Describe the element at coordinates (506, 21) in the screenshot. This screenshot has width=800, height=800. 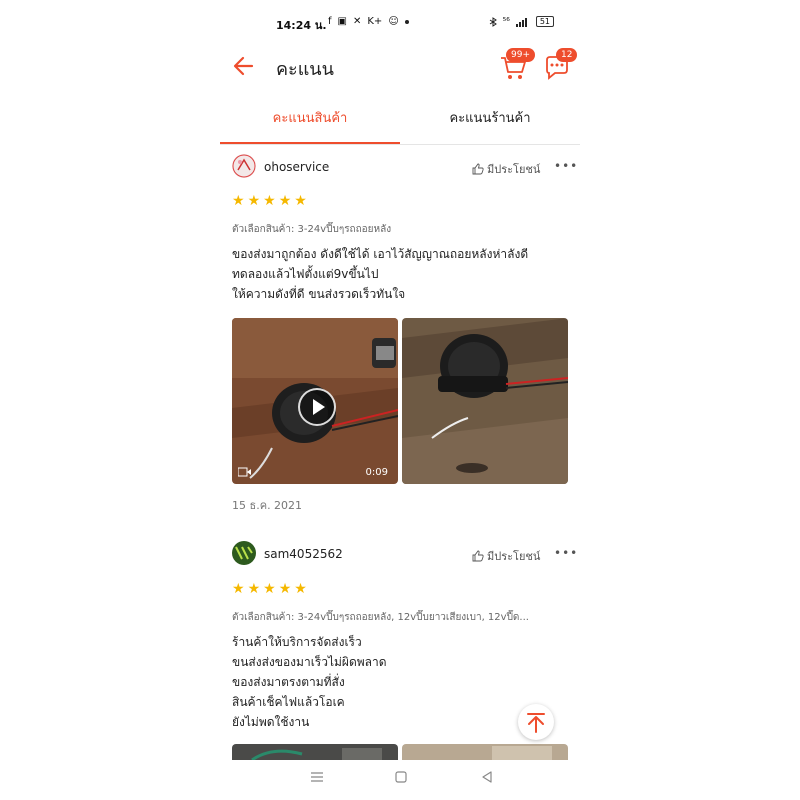
I see `network-label: ⁵⁶` at that location.